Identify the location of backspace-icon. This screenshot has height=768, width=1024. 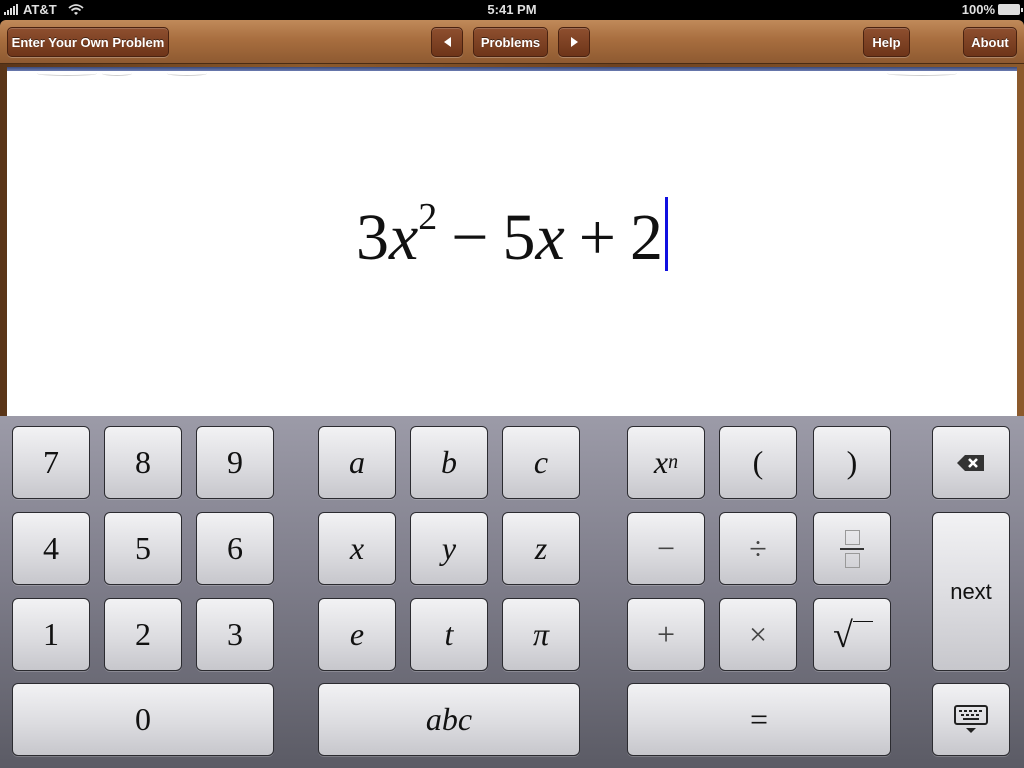
(970, 462).